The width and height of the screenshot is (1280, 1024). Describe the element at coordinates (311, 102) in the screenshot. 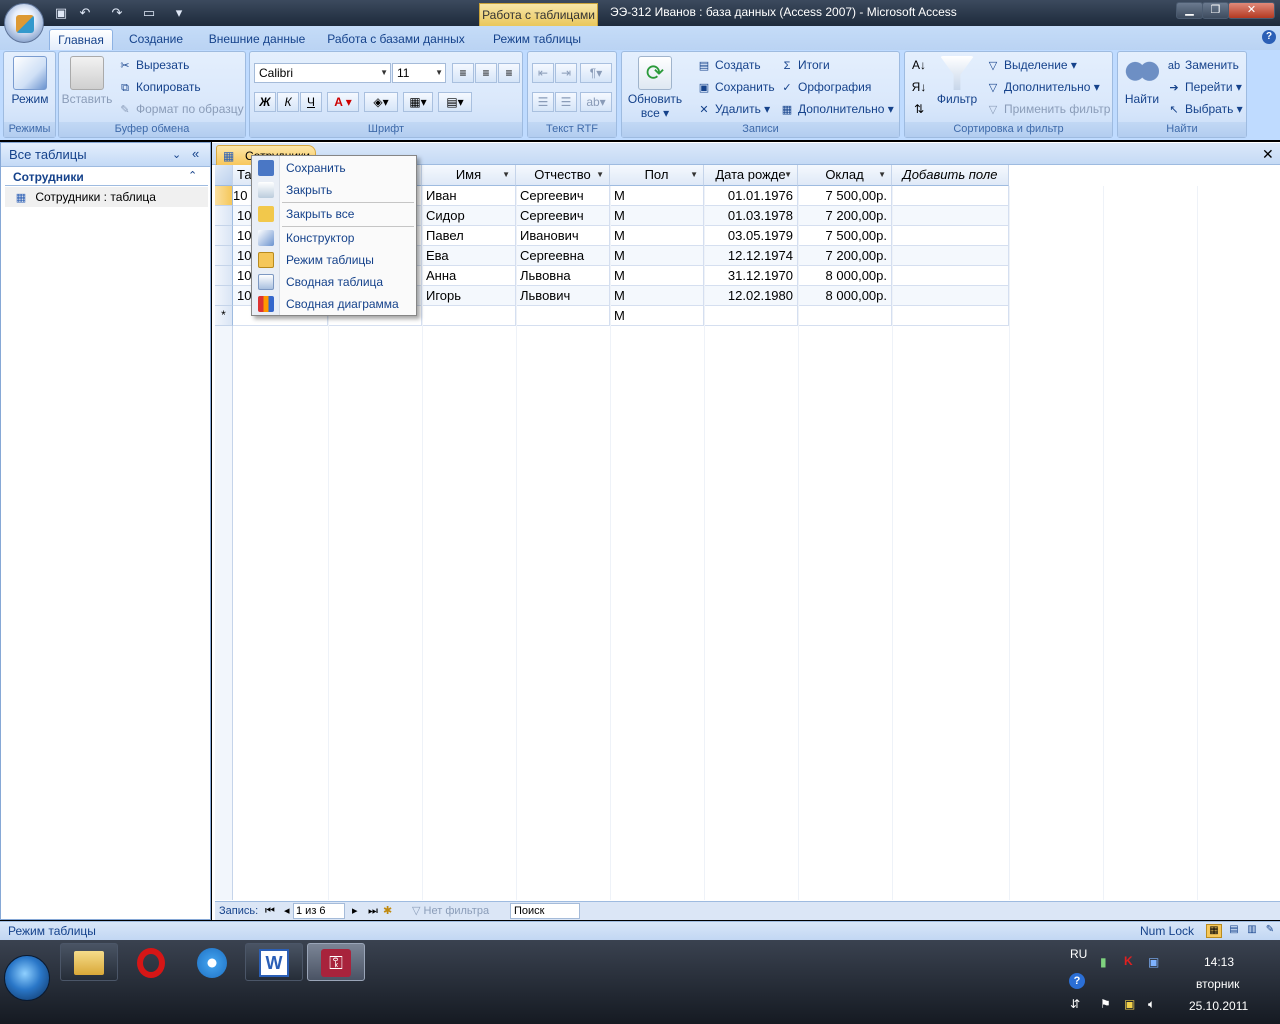

I see `underline-button: Ч` at that location.